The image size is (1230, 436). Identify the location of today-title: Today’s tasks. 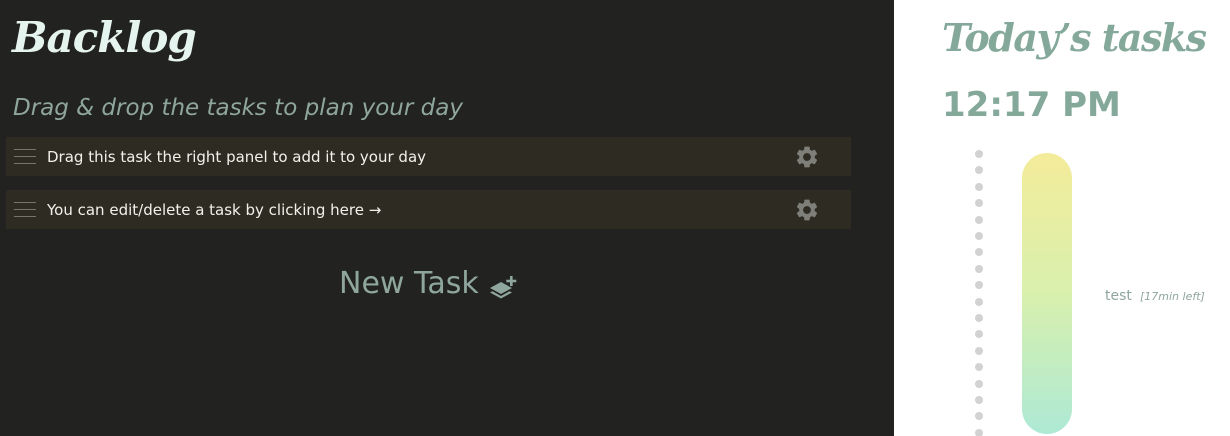
(1074, 37).